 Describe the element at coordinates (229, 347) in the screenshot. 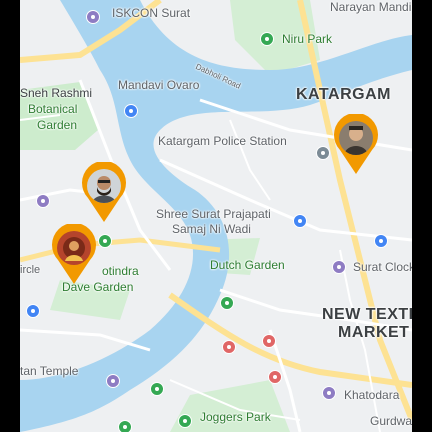

I see `hospital-pin-icon` at that location.